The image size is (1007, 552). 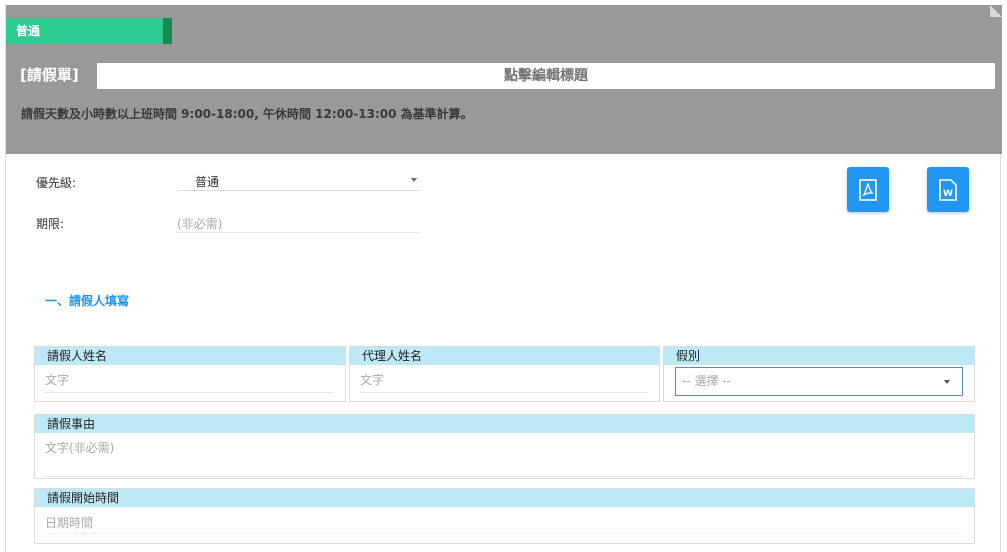 What do you see at coordinates (706, 381) in the screenshot?
I see `leave-type-select-placeholder: -- 選擇 --` at bounding box center [706, 381].